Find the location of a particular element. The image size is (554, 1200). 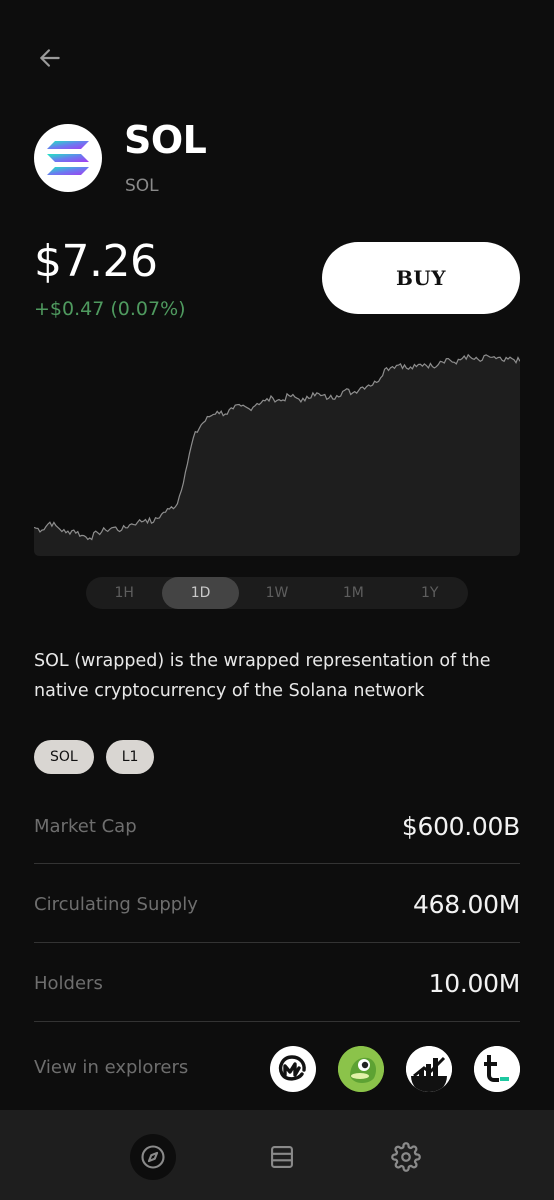

range-tab-1w: 1W is located at coordinates (277, 593).